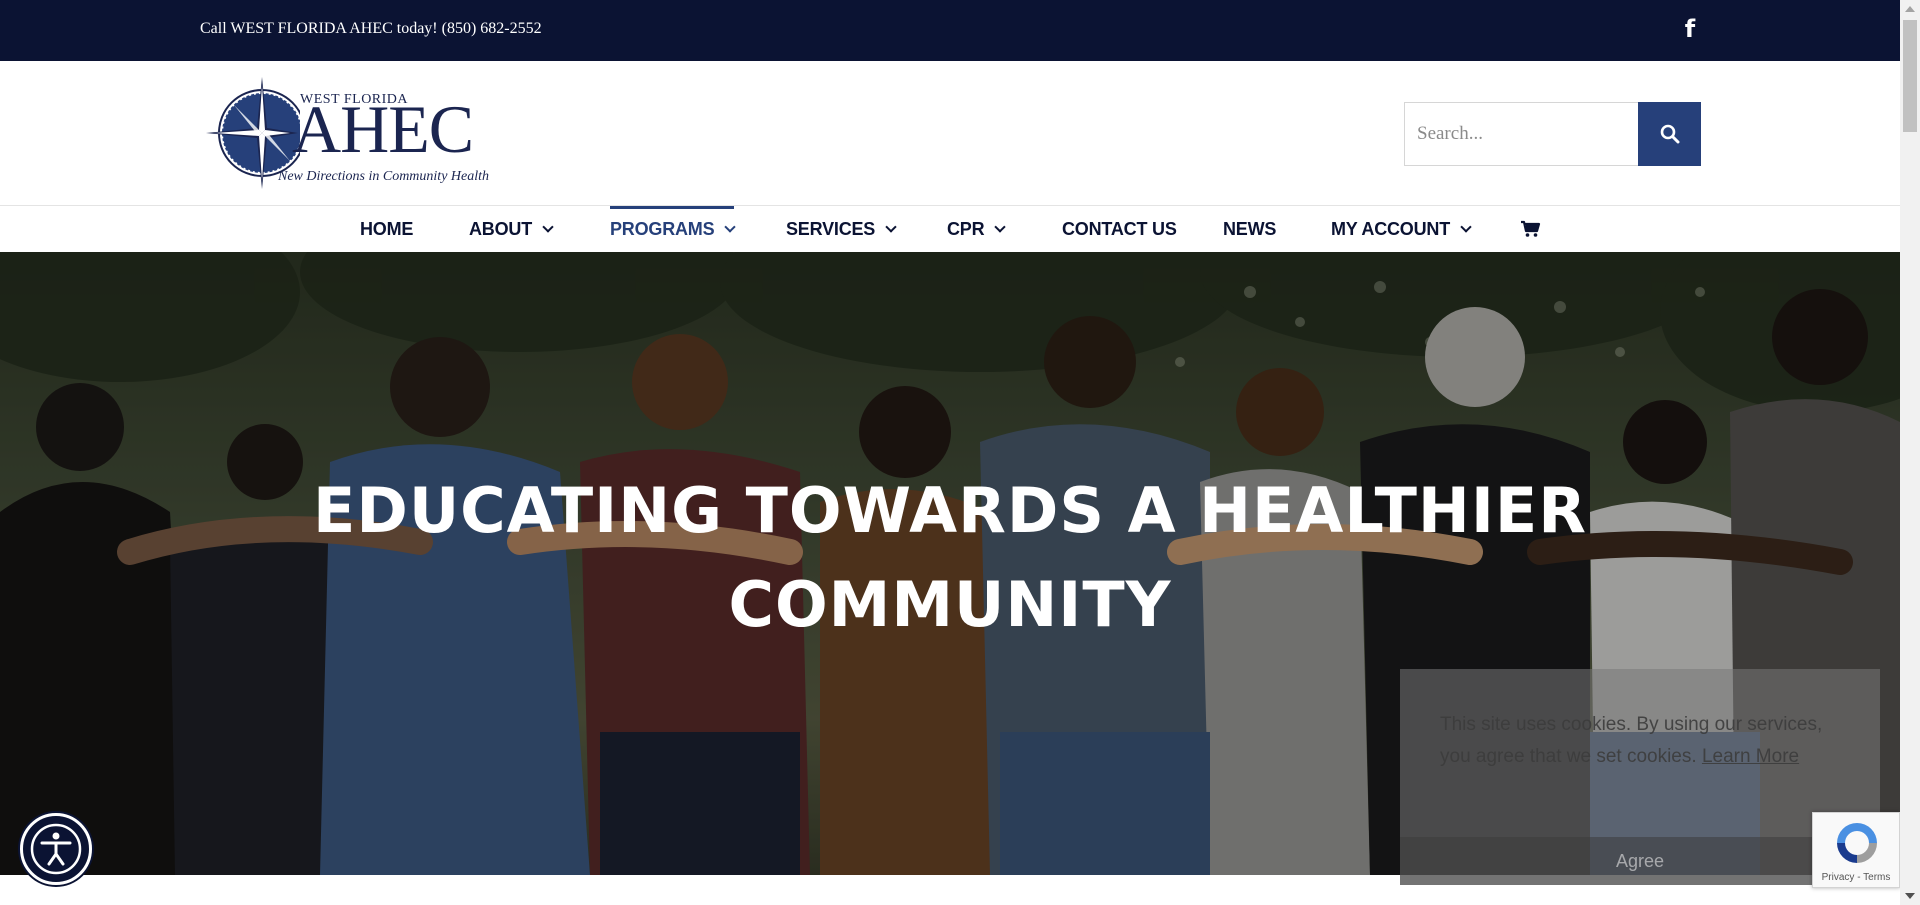 The height and width of the screenshot is (905, 1920). I want to click on nav-item-label: CONTACT US, so click(1119, 228).